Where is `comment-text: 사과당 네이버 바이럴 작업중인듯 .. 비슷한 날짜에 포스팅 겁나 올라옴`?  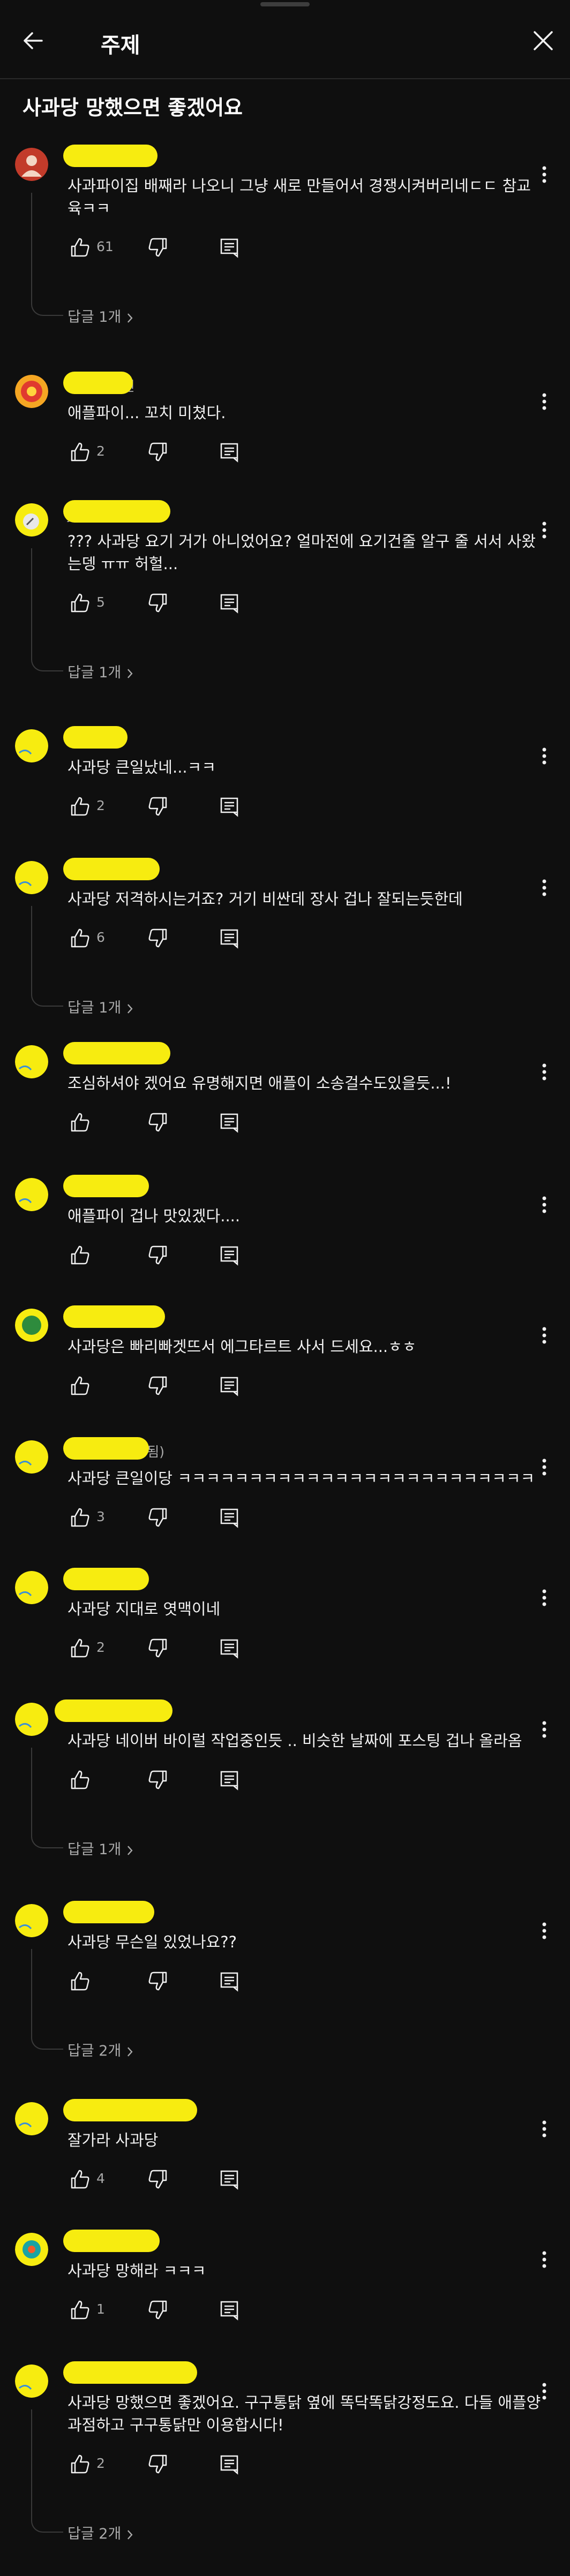 comment-text: 사과당 네이버 바이럴 작업중인듯 .. 비슷한 날짜에 포스팅 겁나 올라옴 is located at coordinates (295, 1741).